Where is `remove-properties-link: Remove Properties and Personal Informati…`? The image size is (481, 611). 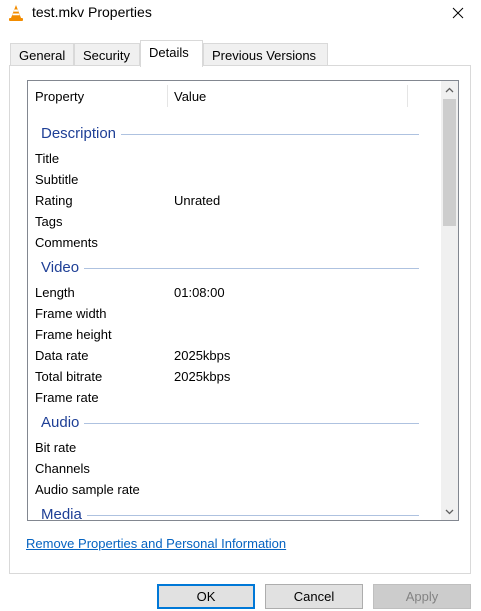
remove-properties-link: Remove Properties and Personal Informati… is located at coordinates (156, 543).